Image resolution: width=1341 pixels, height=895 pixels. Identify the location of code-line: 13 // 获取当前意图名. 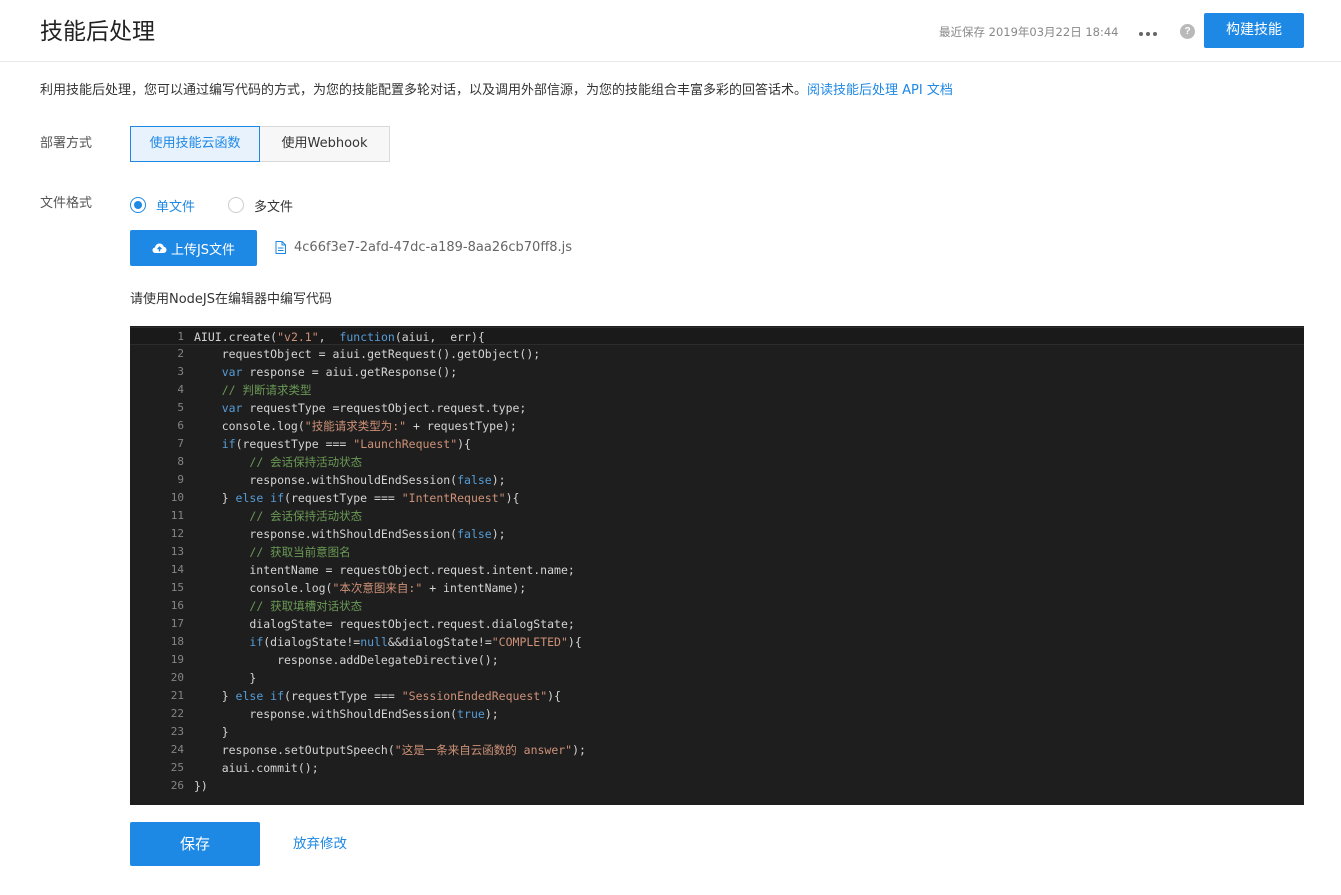
(717, 552).